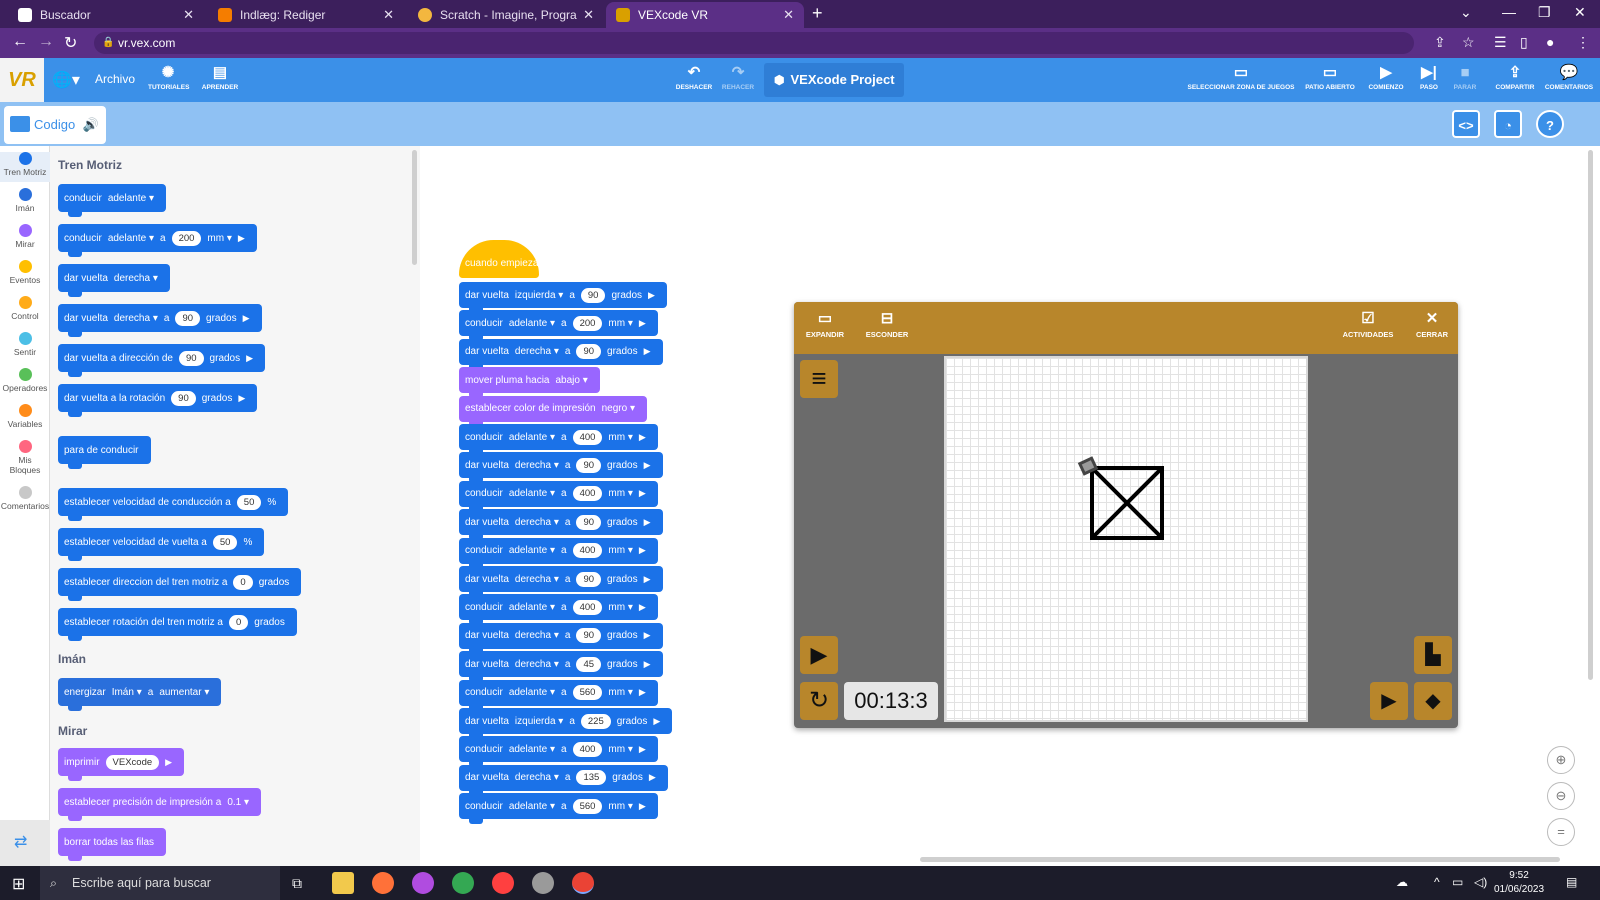  I want to click on parar-button: ■ PARAR, so click(1465, 76).